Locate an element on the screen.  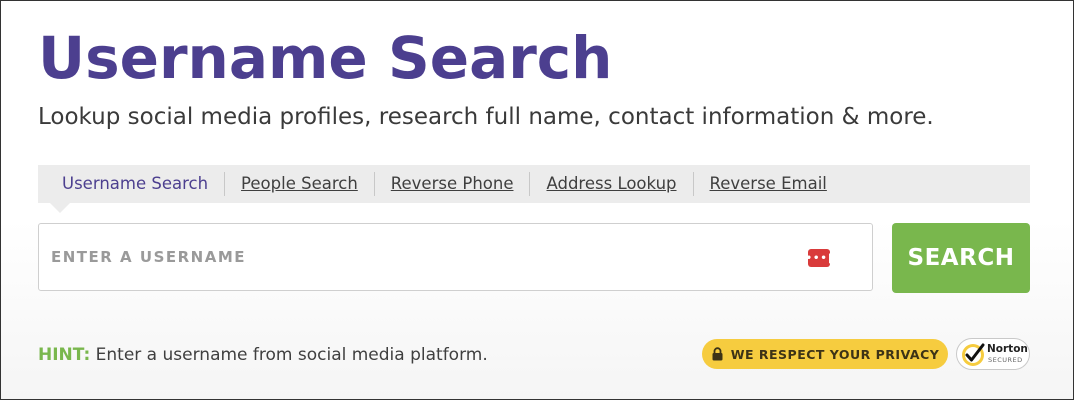
norton-name: Norton is located at coordinates (1007, 349).